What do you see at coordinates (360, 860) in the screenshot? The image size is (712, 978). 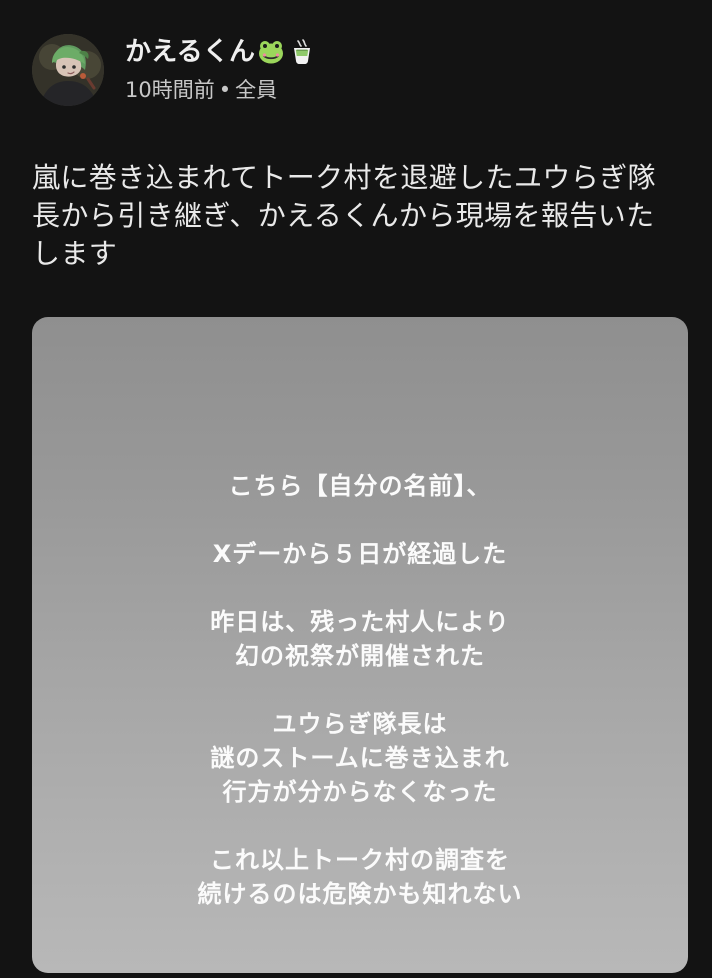 I see `story-line-5-1: これ以上トーク村の調査を` at bounding box center [360, 860].